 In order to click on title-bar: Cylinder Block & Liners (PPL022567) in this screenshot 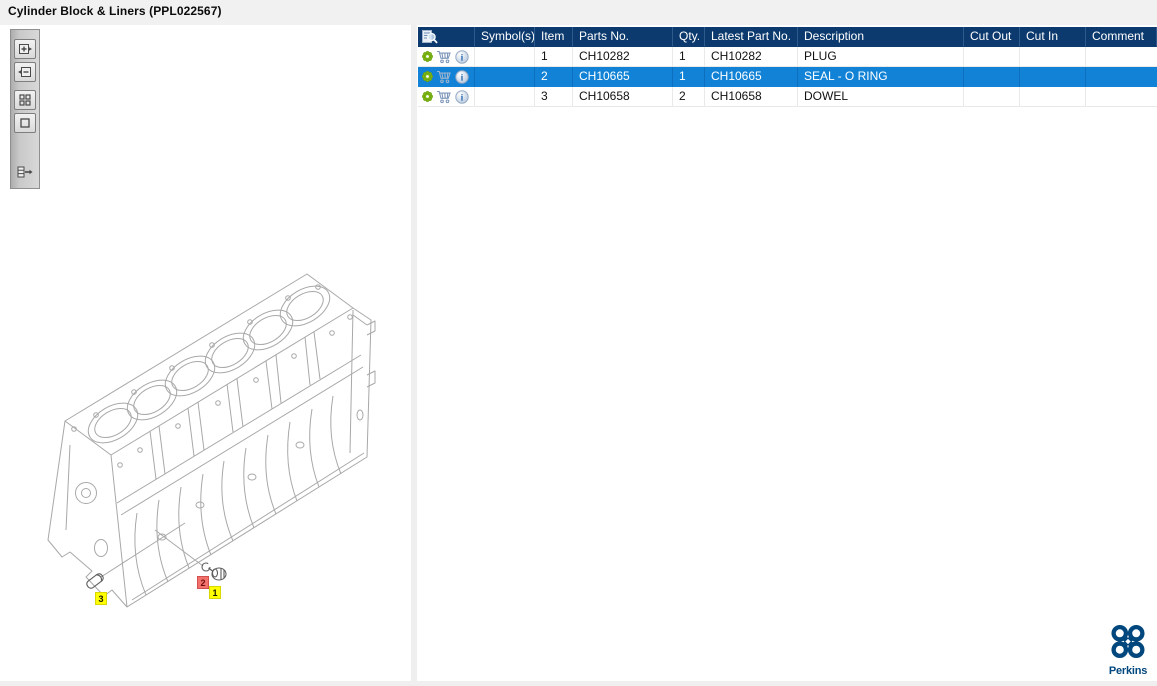, I will do `click(578, 12)`.